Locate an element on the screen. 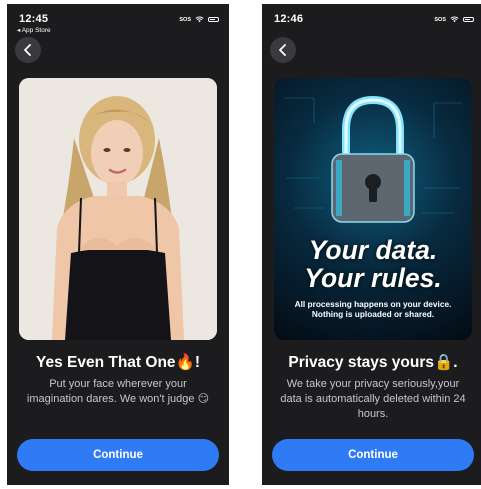 The height and width of the screenshot is (489, 481). status-bar: 12:45 ◂ App Store SOS is located at coordinates (118, 21).